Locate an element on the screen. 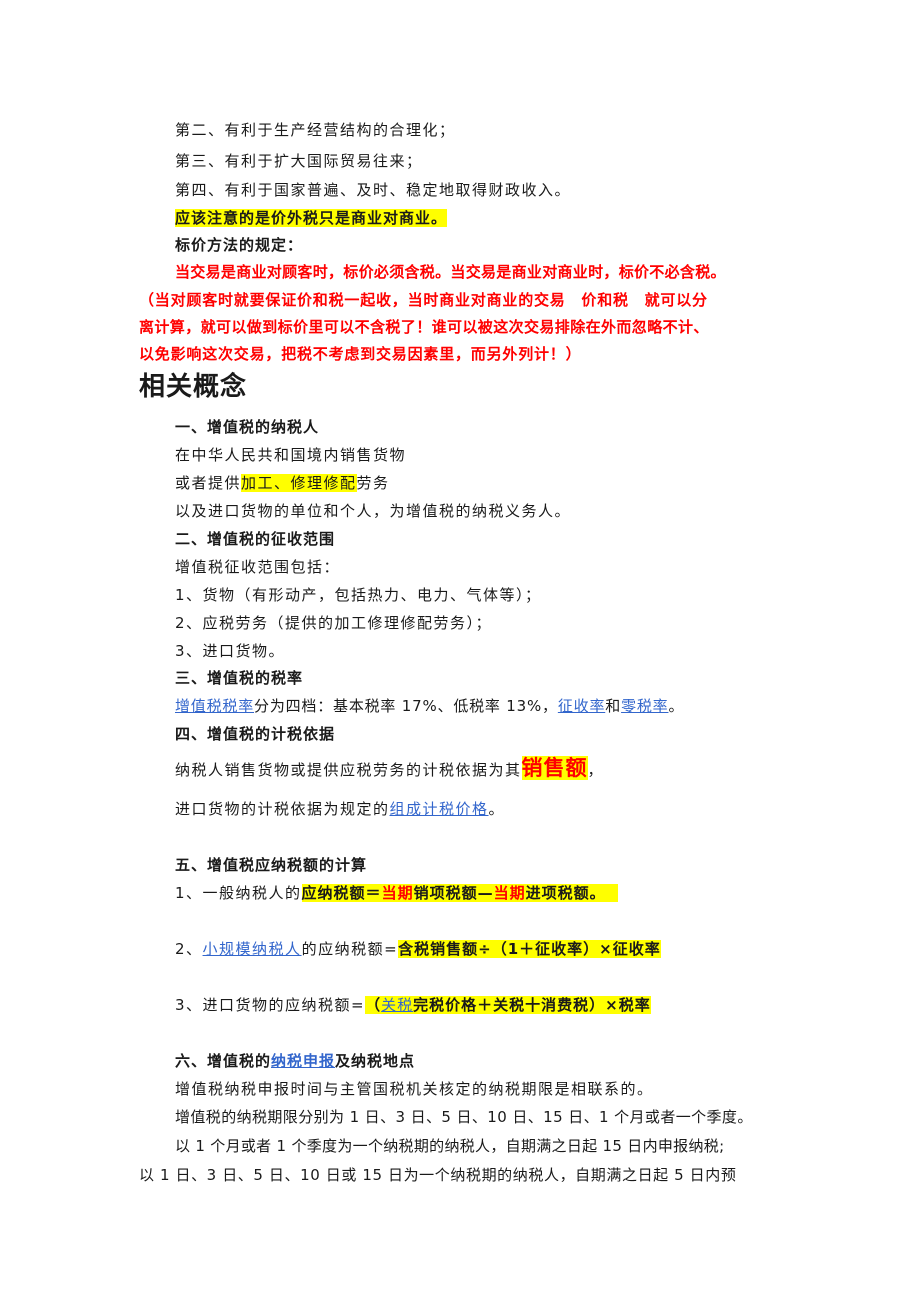 This screenshot has width=920, height=1302. note-highlight: 应该注意的是价外税只是商业对商业。 is located at coordinates (311, 218).